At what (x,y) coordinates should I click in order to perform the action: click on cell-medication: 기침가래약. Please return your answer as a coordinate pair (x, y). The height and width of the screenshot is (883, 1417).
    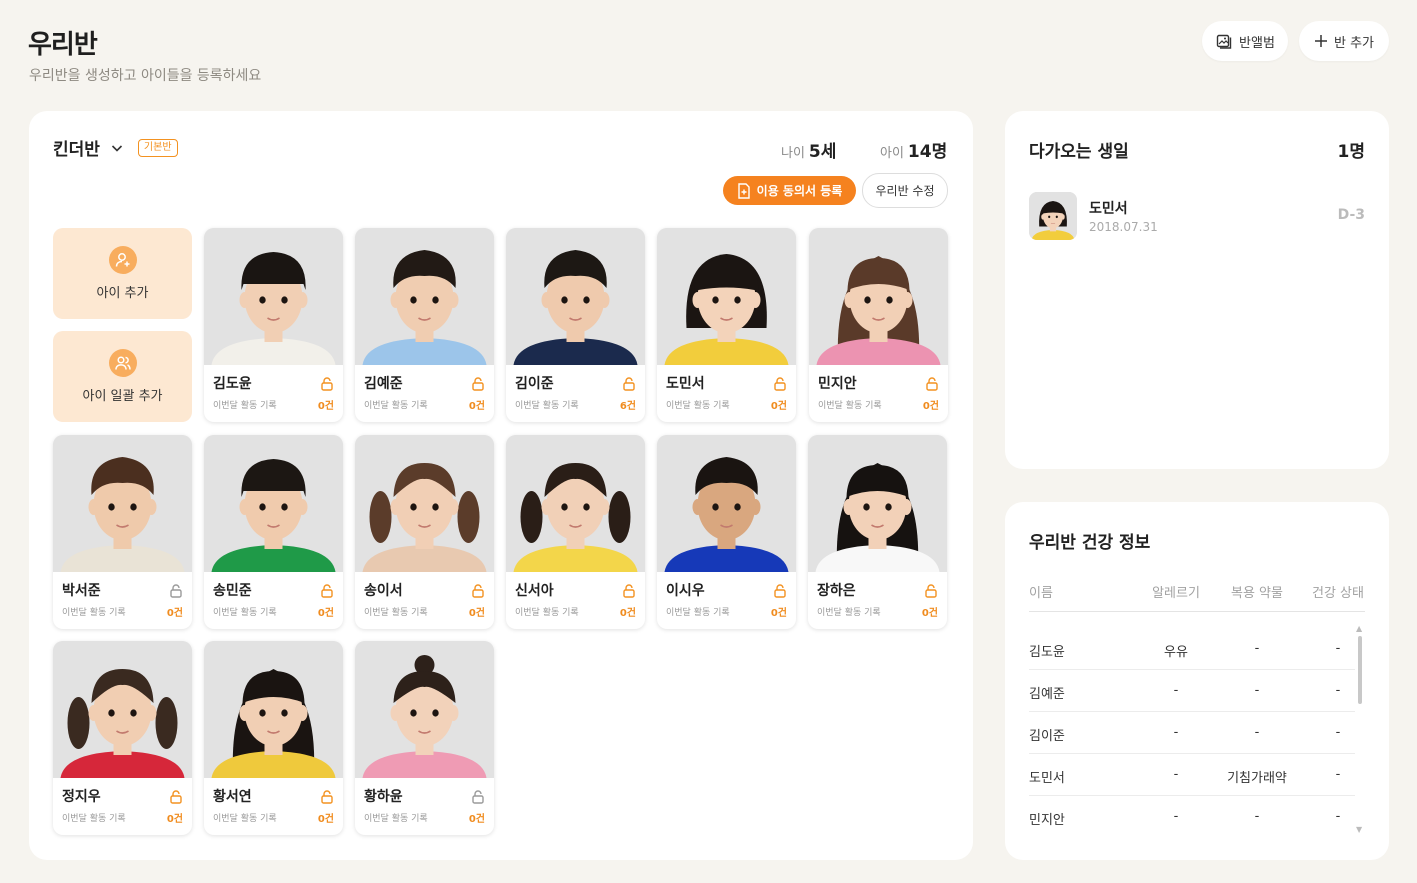
    Looking at the image, I should click on (1257, 778).